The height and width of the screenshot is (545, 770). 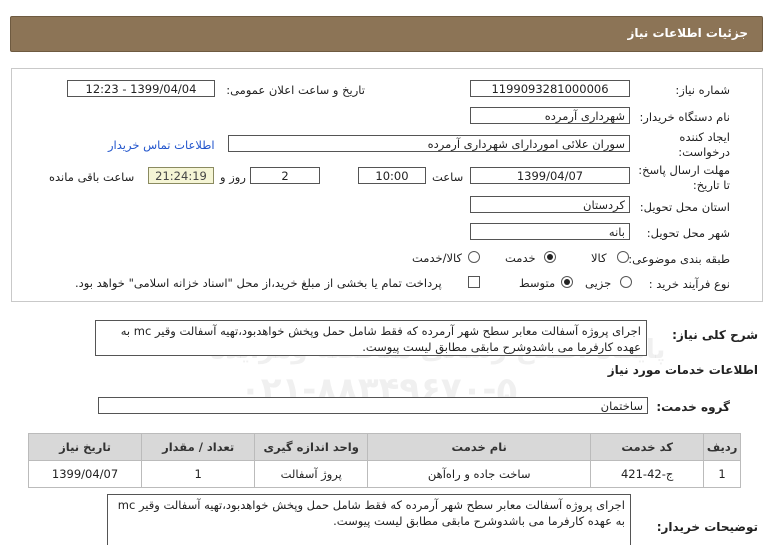 I want to click on category-label: طبقه بندی موضوعی:, so click(x=679, y=259).